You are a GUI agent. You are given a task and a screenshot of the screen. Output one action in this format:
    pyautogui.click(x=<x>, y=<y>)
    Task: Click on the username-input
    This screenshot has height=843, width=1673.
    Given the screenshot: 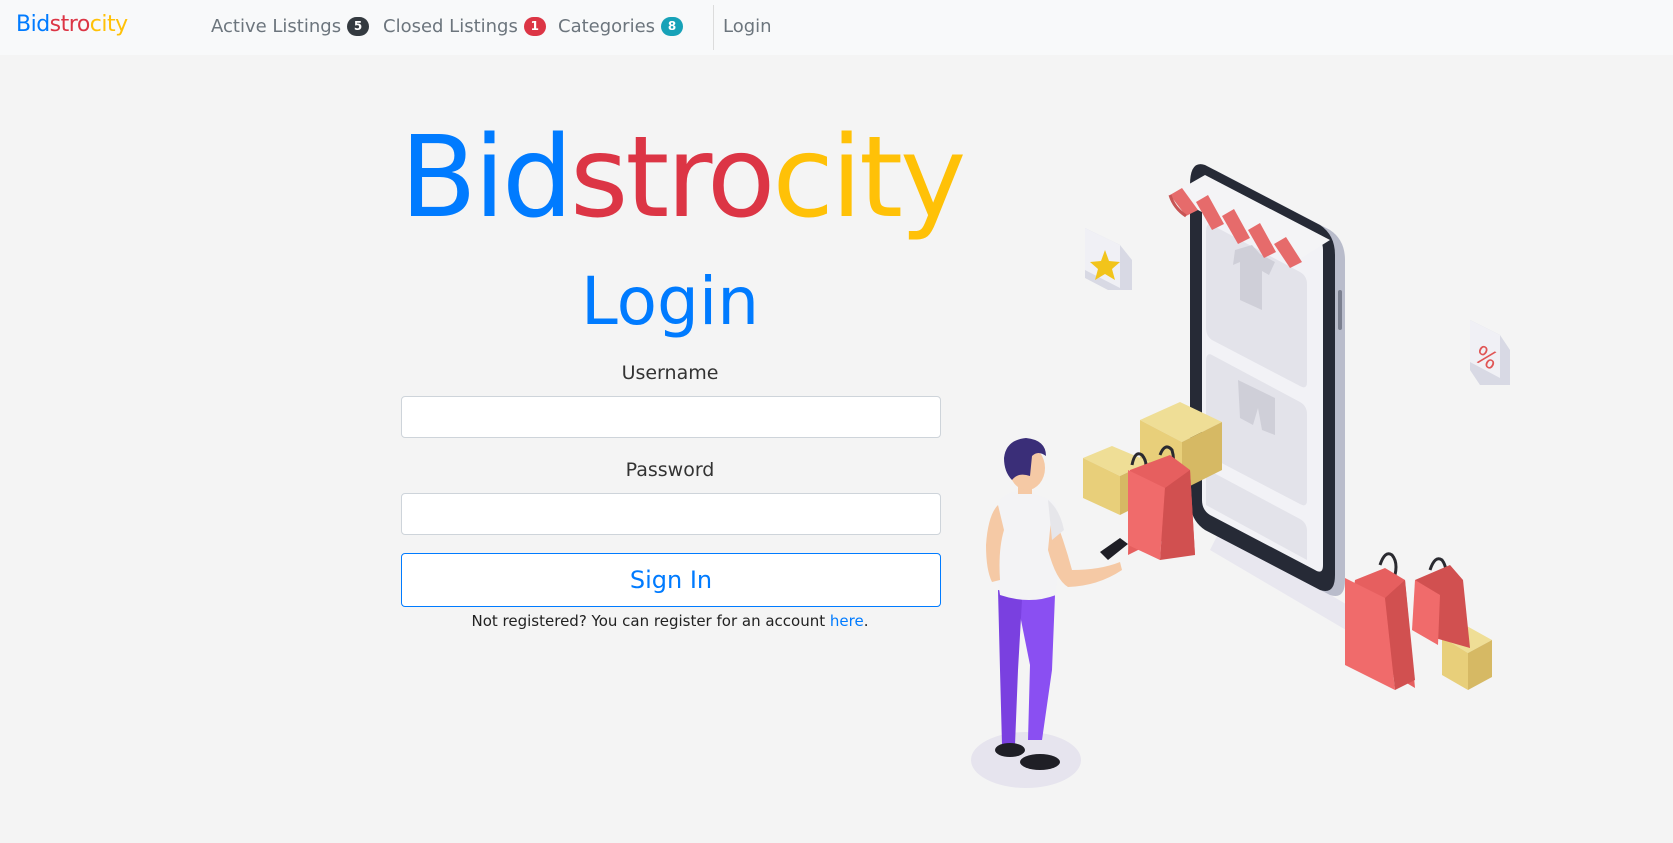 What is the action you would take?
    pyautogui.click(x=671, y=417)
    